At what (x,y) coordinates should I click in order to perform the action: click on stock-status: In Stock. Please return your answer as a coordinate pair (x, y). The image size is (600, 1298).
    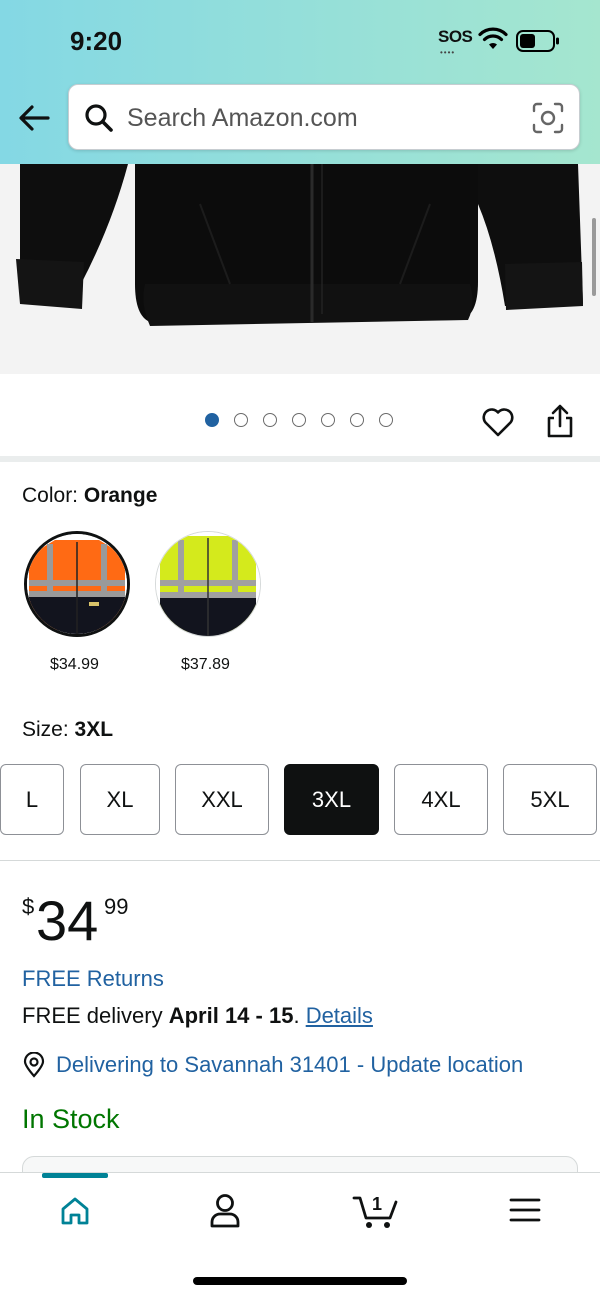
    Looking at the image, I should click on (71, 1119).